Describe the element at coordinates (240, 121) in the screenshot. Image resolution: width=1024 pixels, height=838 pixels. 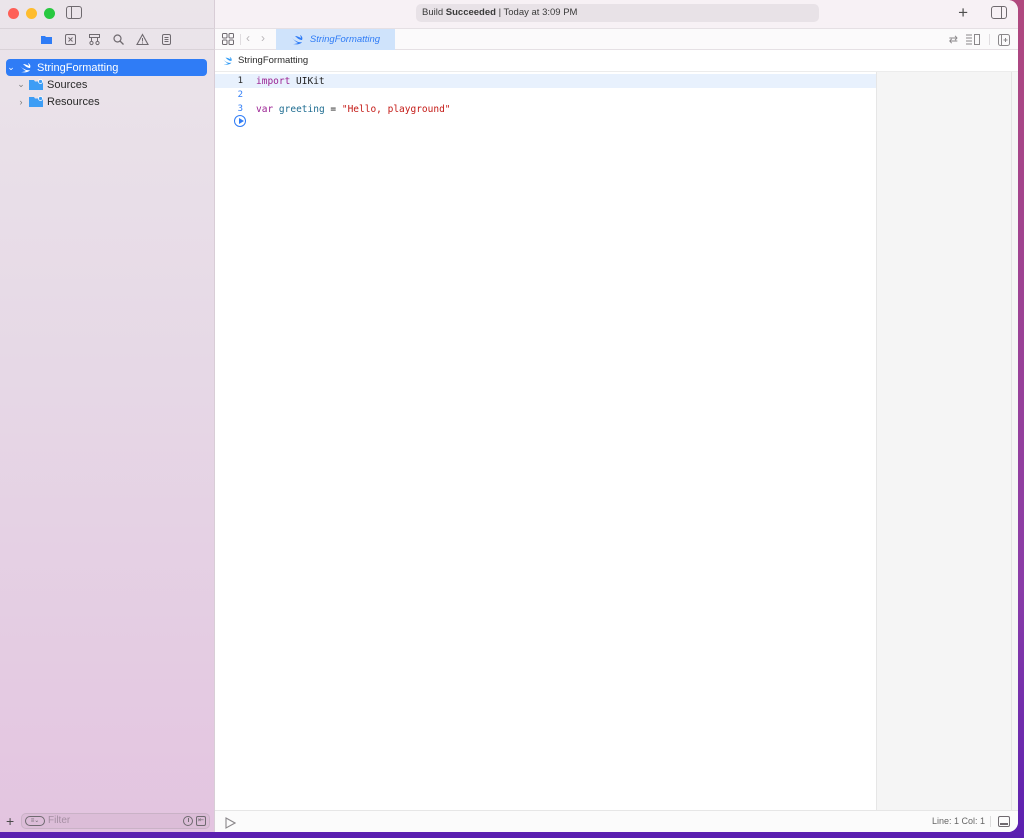
I see `run-to-line-button` at that location.